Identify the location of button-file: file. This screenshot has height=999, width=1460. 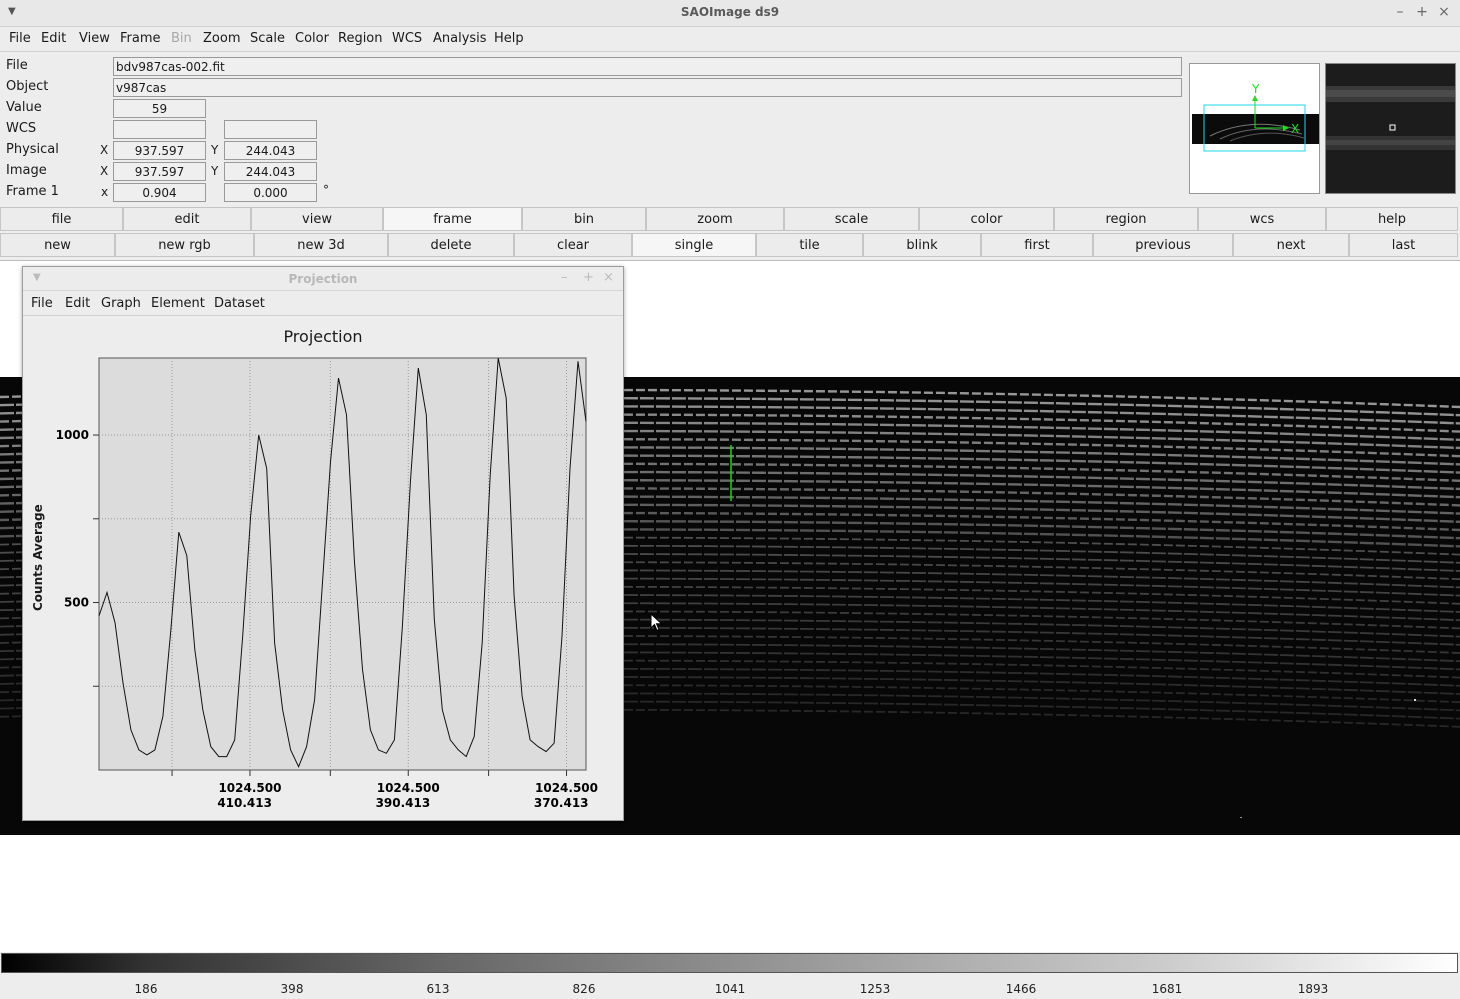
(61, 219).